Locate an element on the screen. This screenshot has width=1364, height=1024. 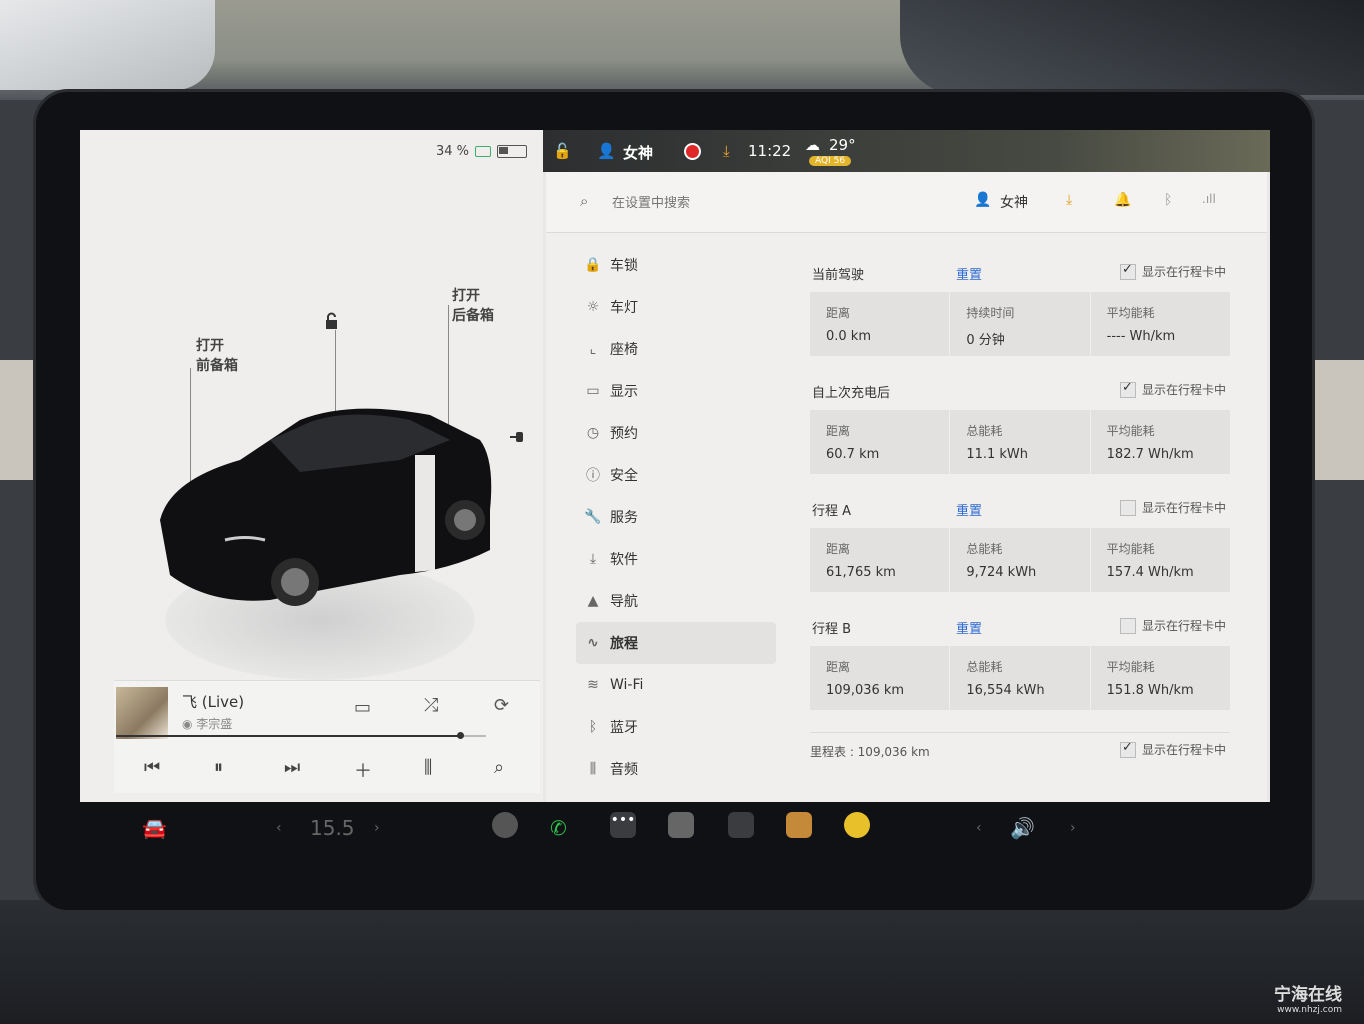
stat-label: 总能耗 is located at coordinates (984, 549).